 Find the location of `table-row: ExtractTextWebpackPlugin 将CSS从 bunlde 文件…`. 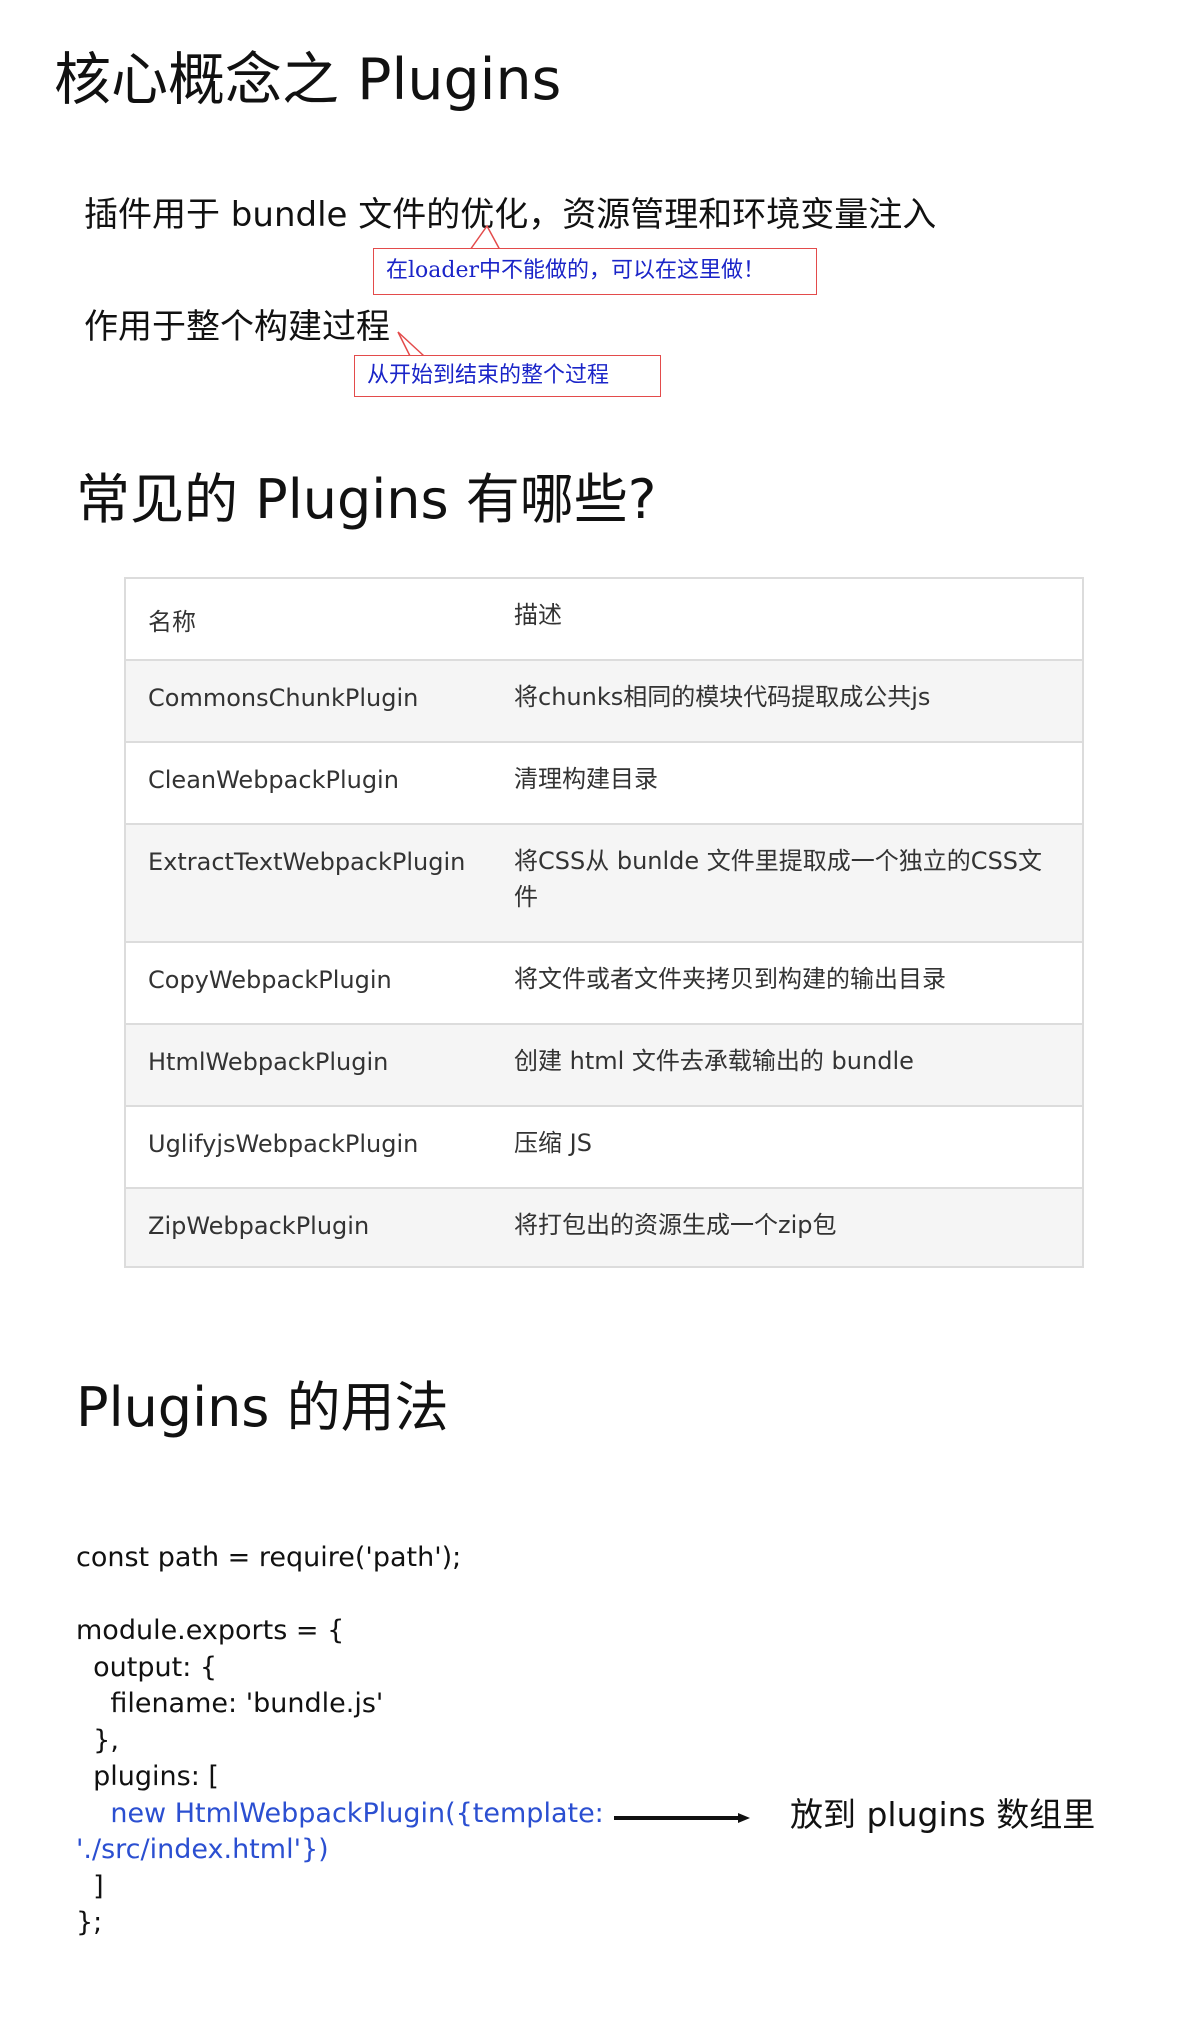

table-row: ExtractTextWebpackPlugin 将CSS从 bunlde 文件… is located at coordinates (604, 884).